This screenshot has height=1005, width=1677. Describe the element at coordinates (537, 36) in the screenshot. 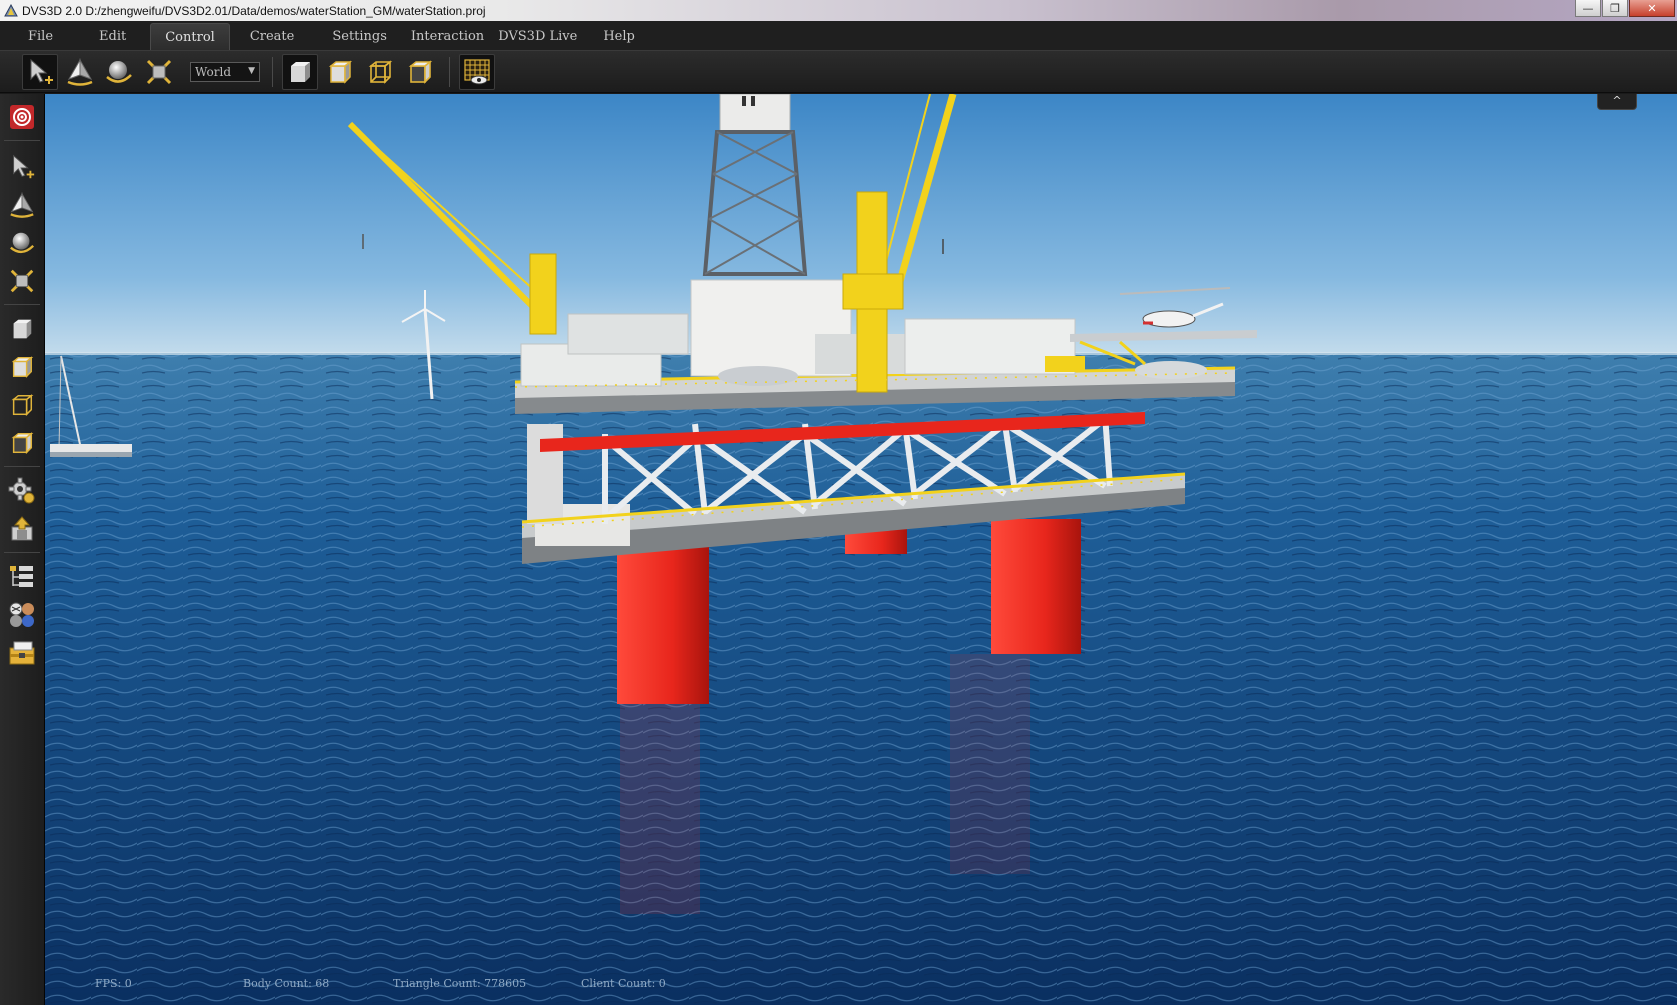

I see `menu-dvs3d-live: DVS3D Live` at that location.